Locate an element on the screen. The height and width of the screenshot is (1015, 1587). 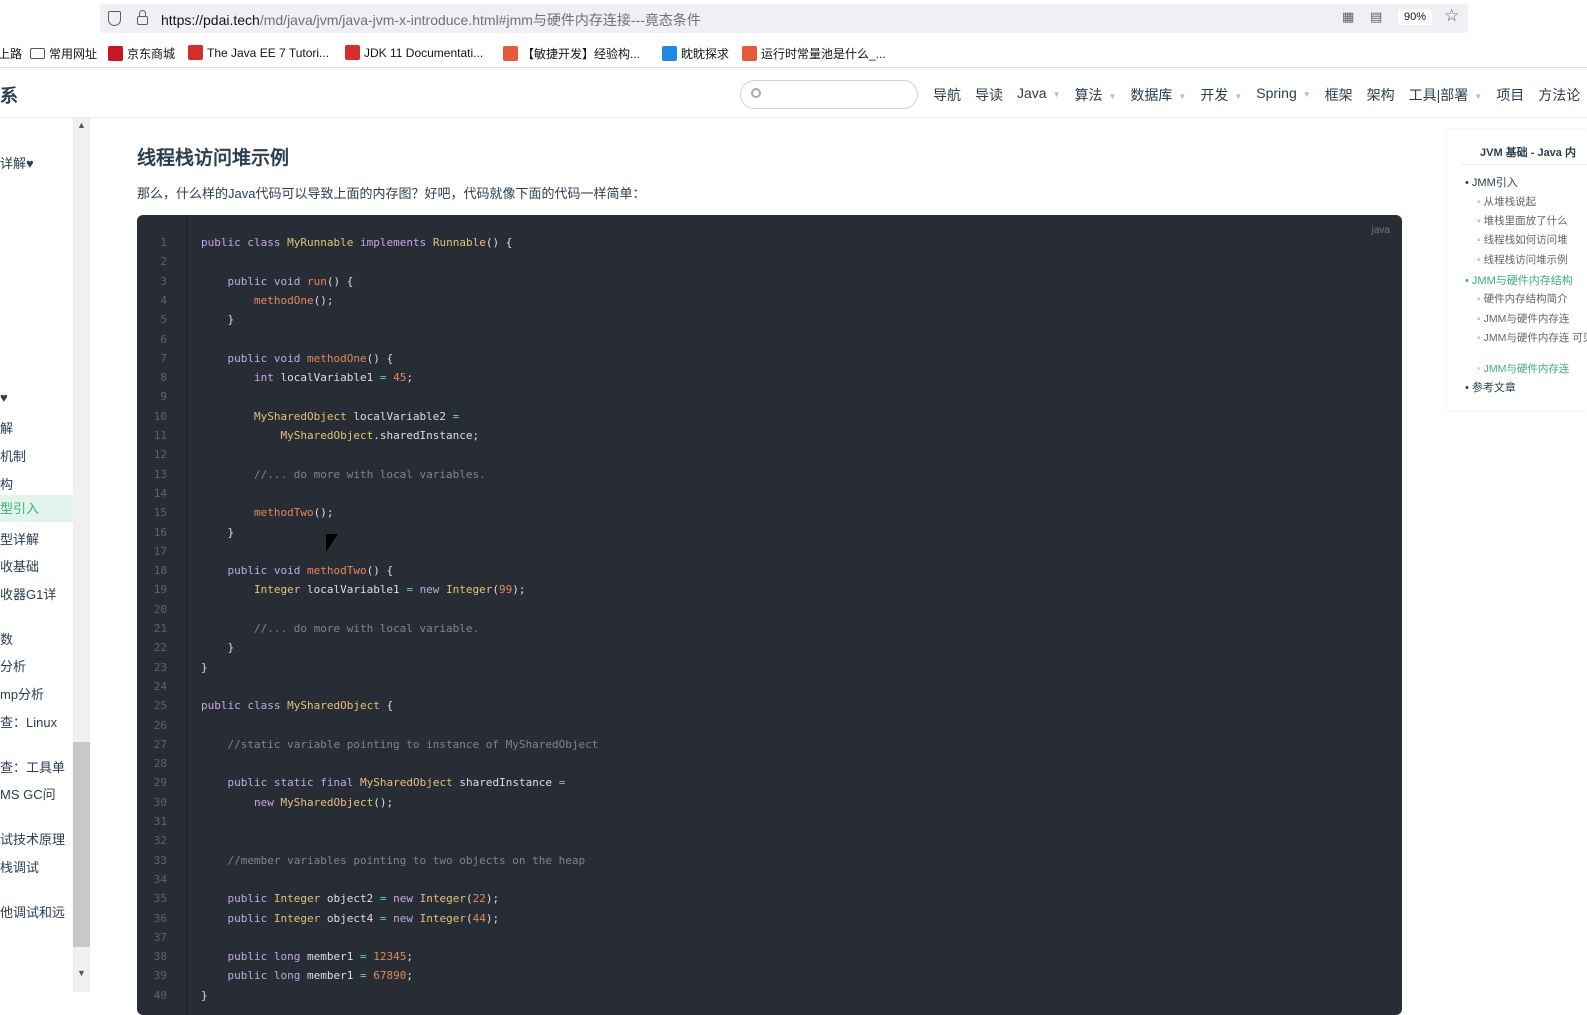
bookmark-label: 常用网址 is located at coordinates (73, 54).